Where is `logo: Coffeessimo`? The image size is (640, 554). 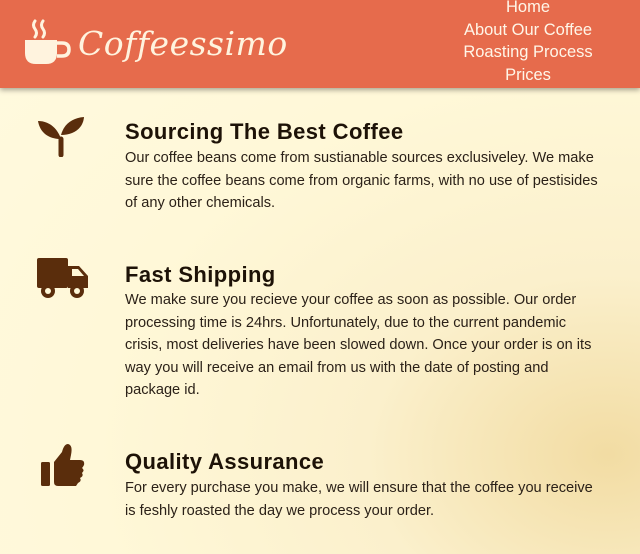 logo: Coffeessimo is located at coordinates (155, 42).